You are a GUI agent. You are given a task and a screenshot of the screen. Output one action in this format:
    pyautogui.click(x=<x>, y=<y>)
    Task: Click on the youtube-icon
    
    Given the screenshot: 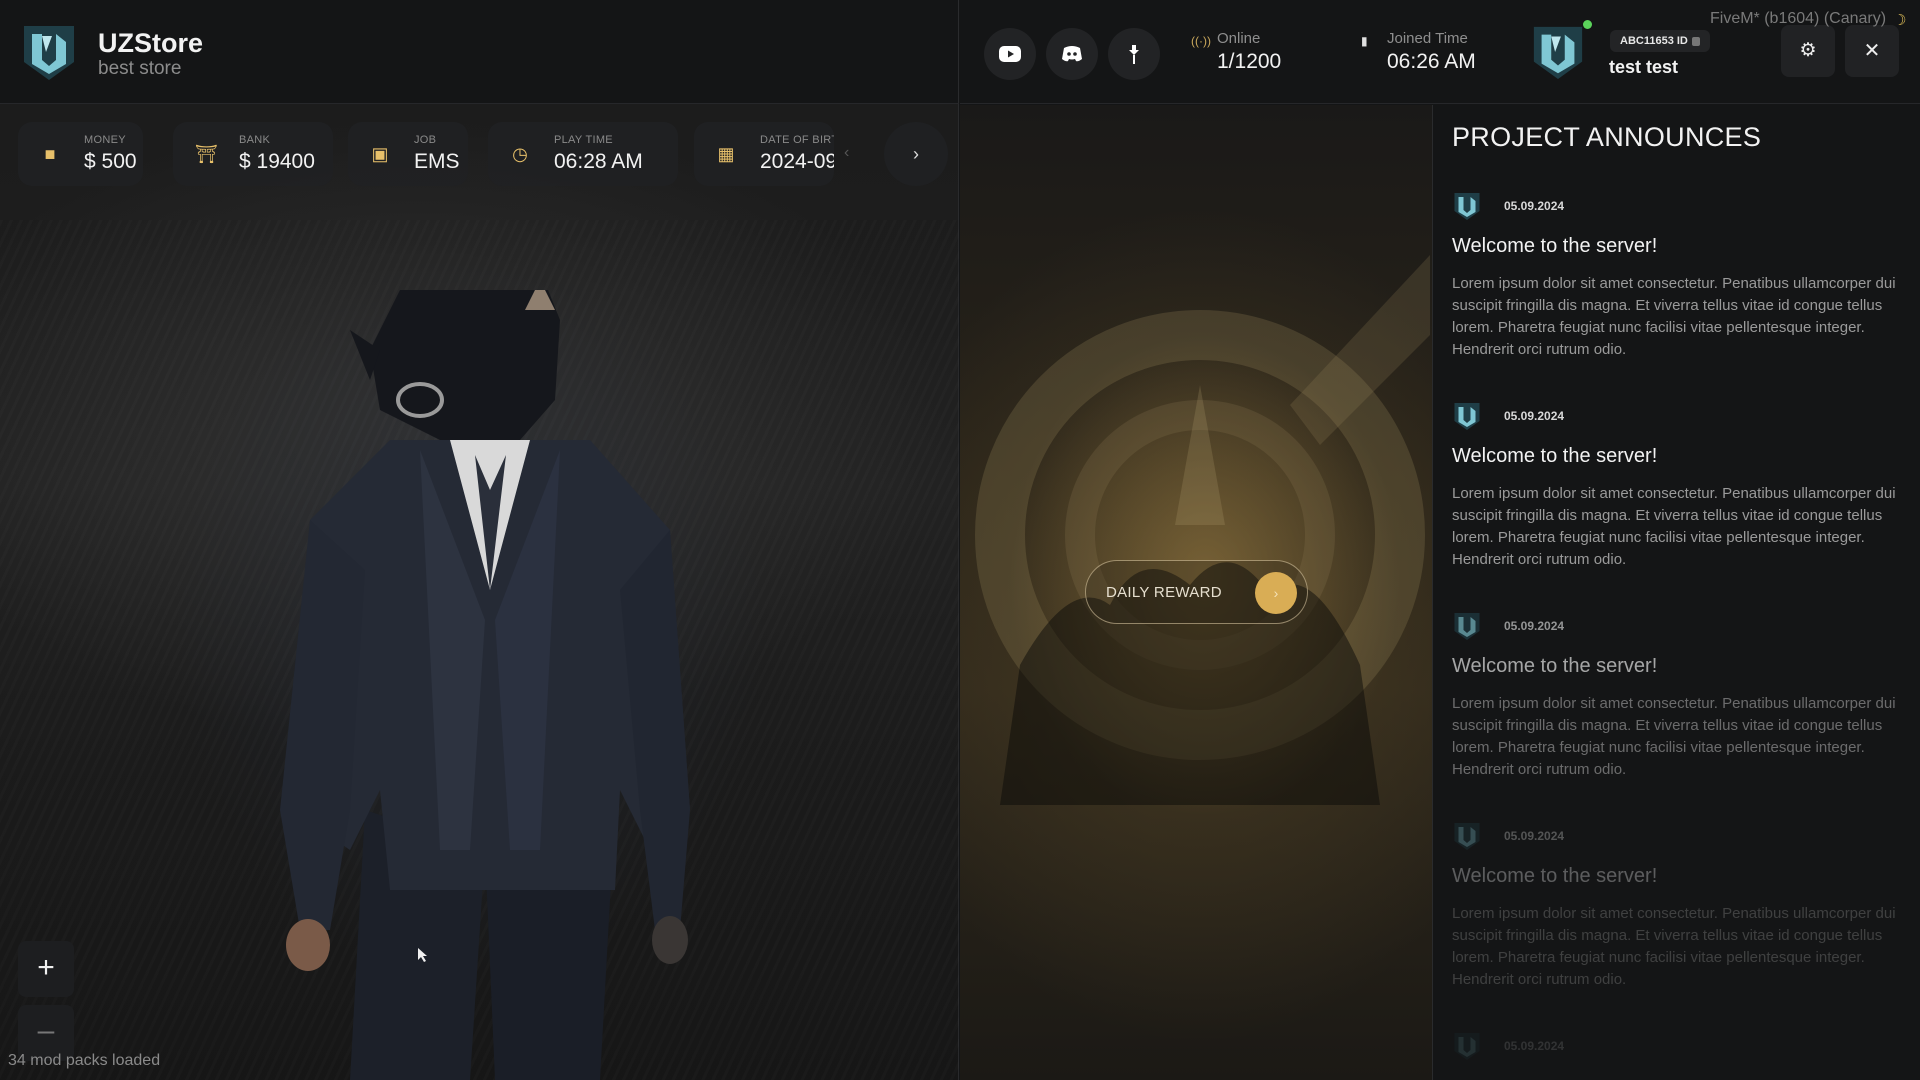 What is the action you would take?
    pyautogui.click(x=1010, y=54)
    